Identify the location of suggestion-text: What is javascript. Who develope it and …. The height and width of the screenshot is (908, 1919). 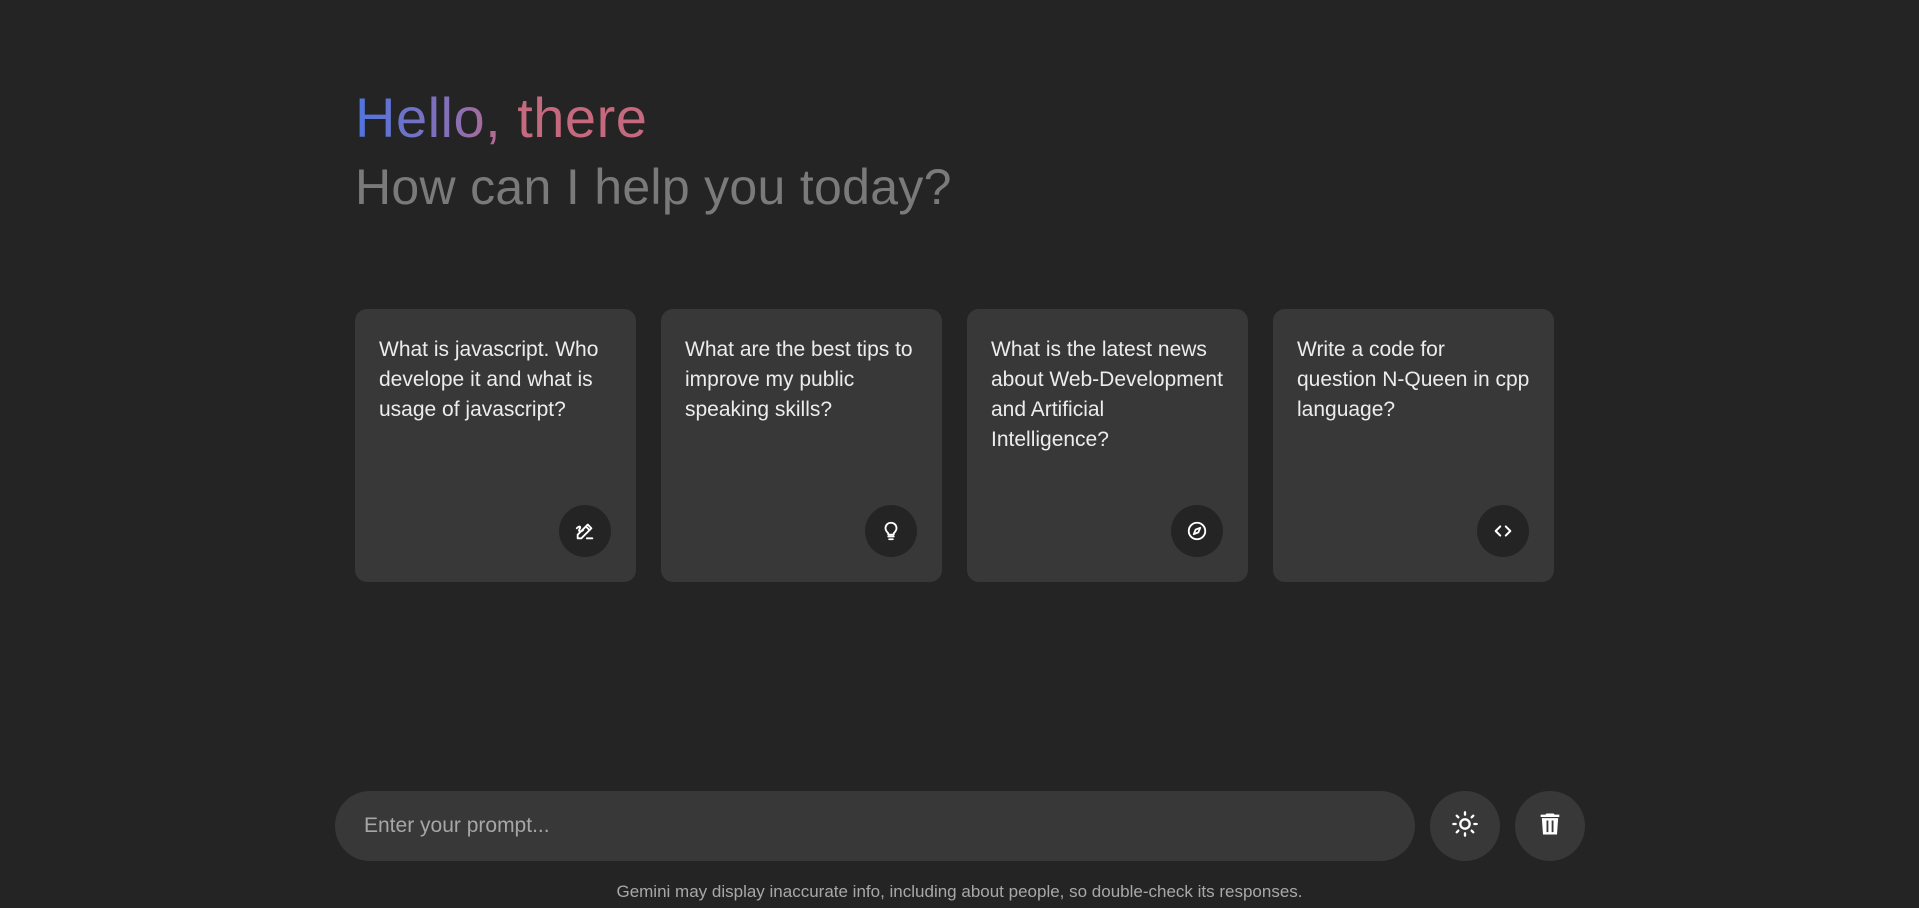
(489, 379).